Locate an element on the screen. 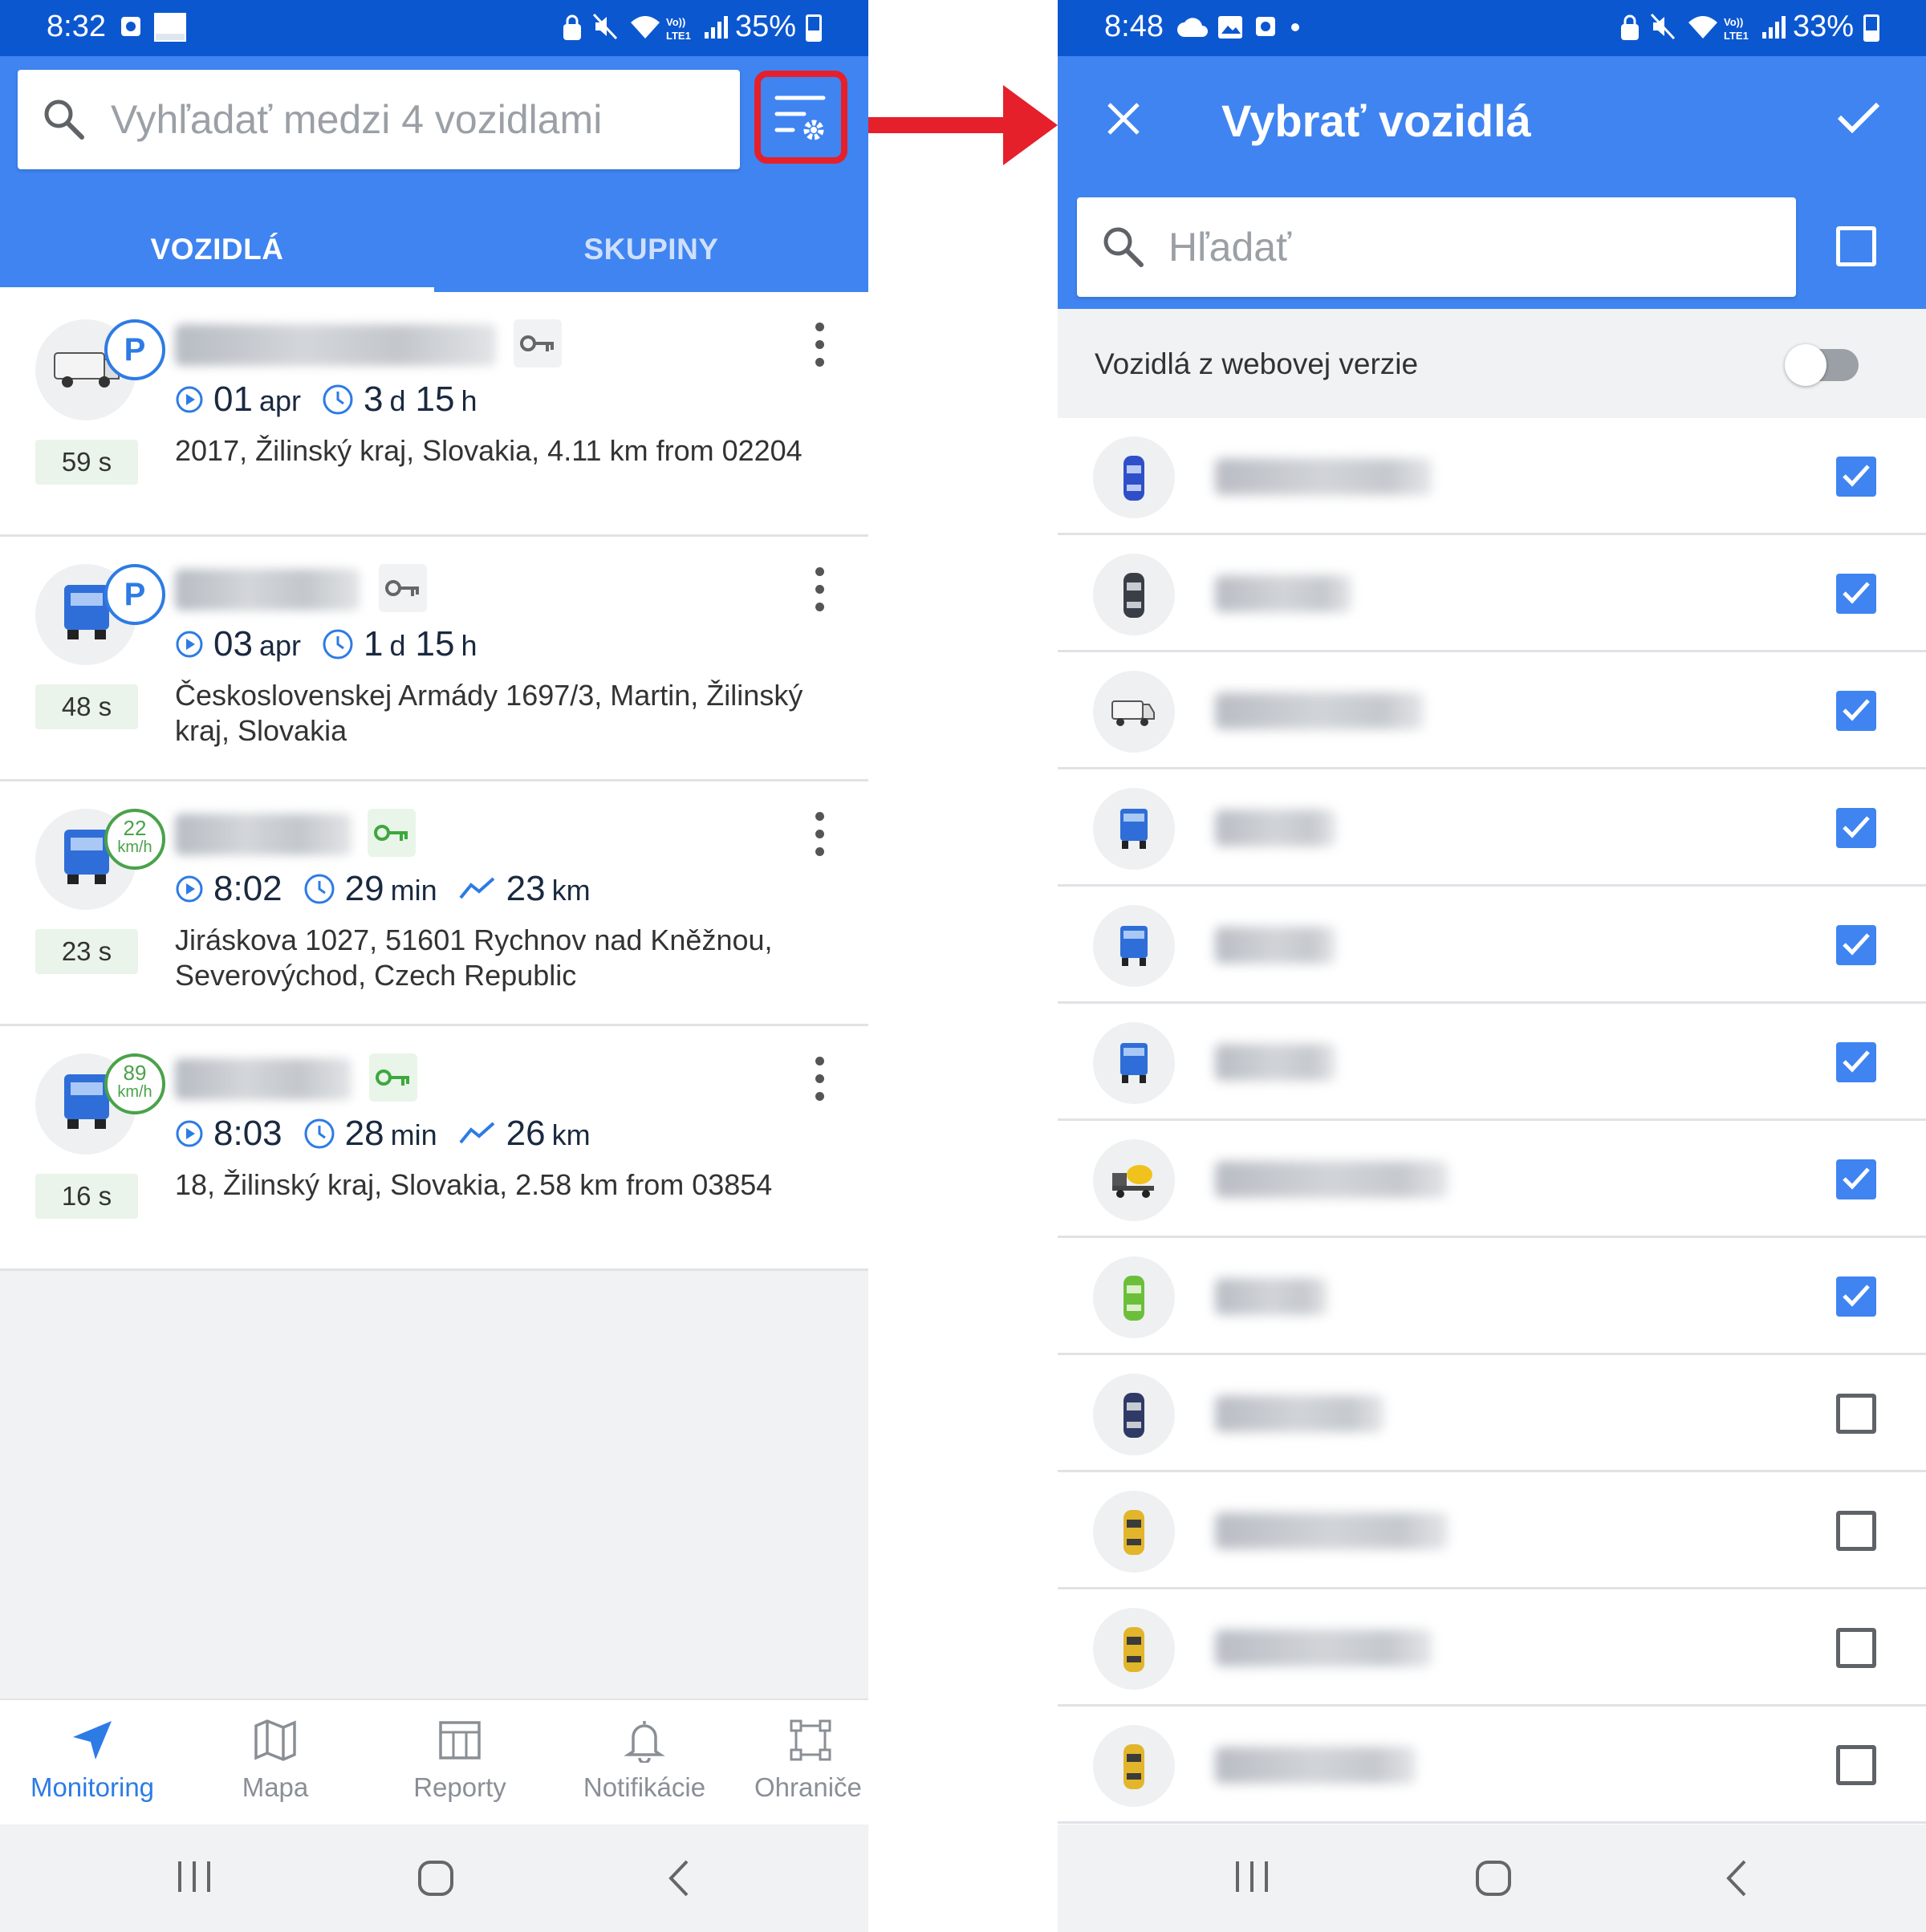 Image resolution: width=1926 pixels, height=1932 pixels. nav-label: Ohraniče is located at coordinates (808, 1787).